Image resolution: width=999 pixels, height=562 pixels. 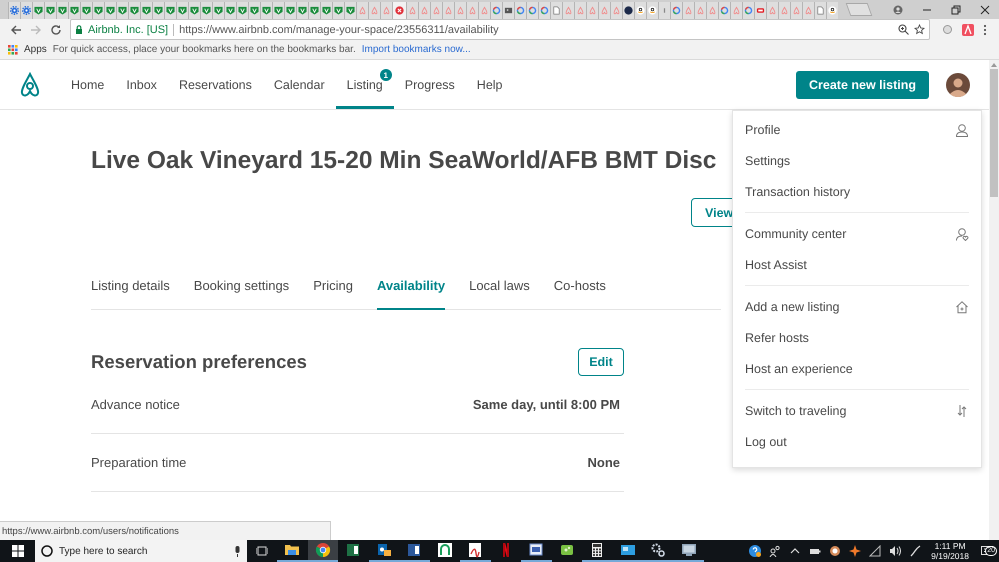 What do you see at coordinates (130, 291) in the screenshot?
I see `listing-tab: Listing details` at bounding box center [130, 291].